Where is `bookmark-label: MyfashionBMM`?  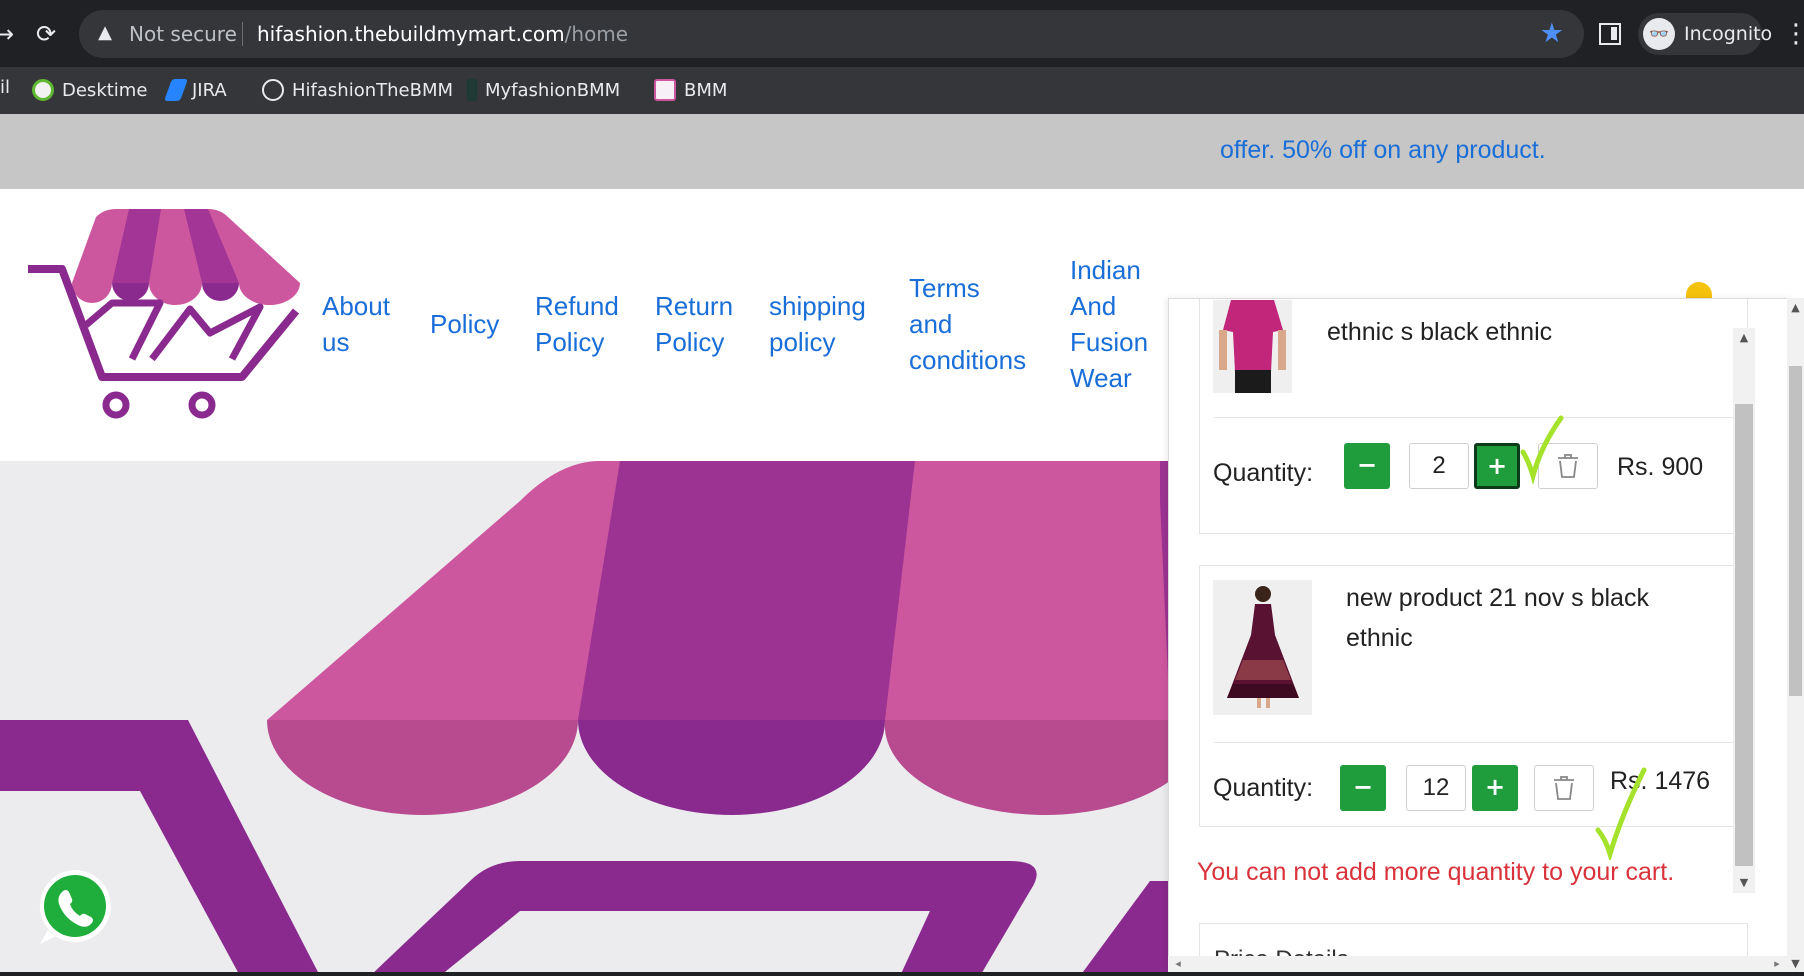 bookmark-label: MyfashionBMM is located at coordinates (553, 90).